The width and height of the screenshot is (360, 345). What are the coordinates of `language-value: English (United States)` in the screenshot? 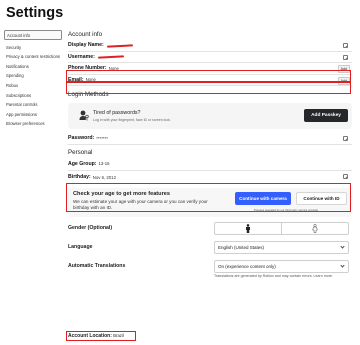 It's located at (241, 247).